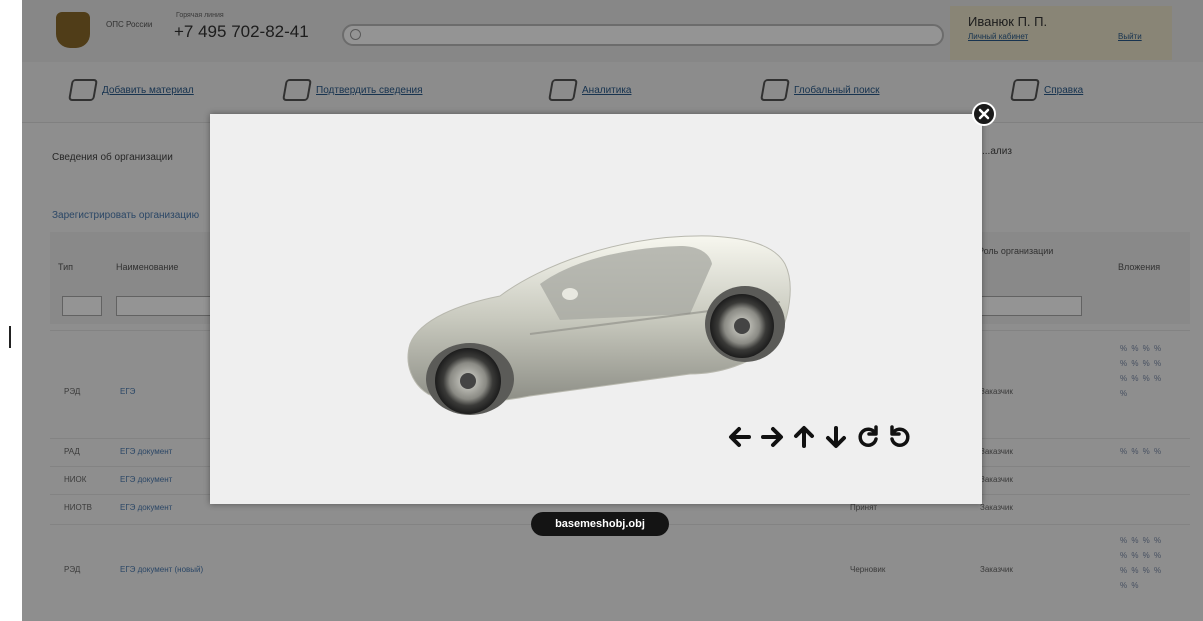  What do you see at coordinates (836, 437) in the screenshot?
I see `arrow-down-icon` at bounding box center [836, 437].